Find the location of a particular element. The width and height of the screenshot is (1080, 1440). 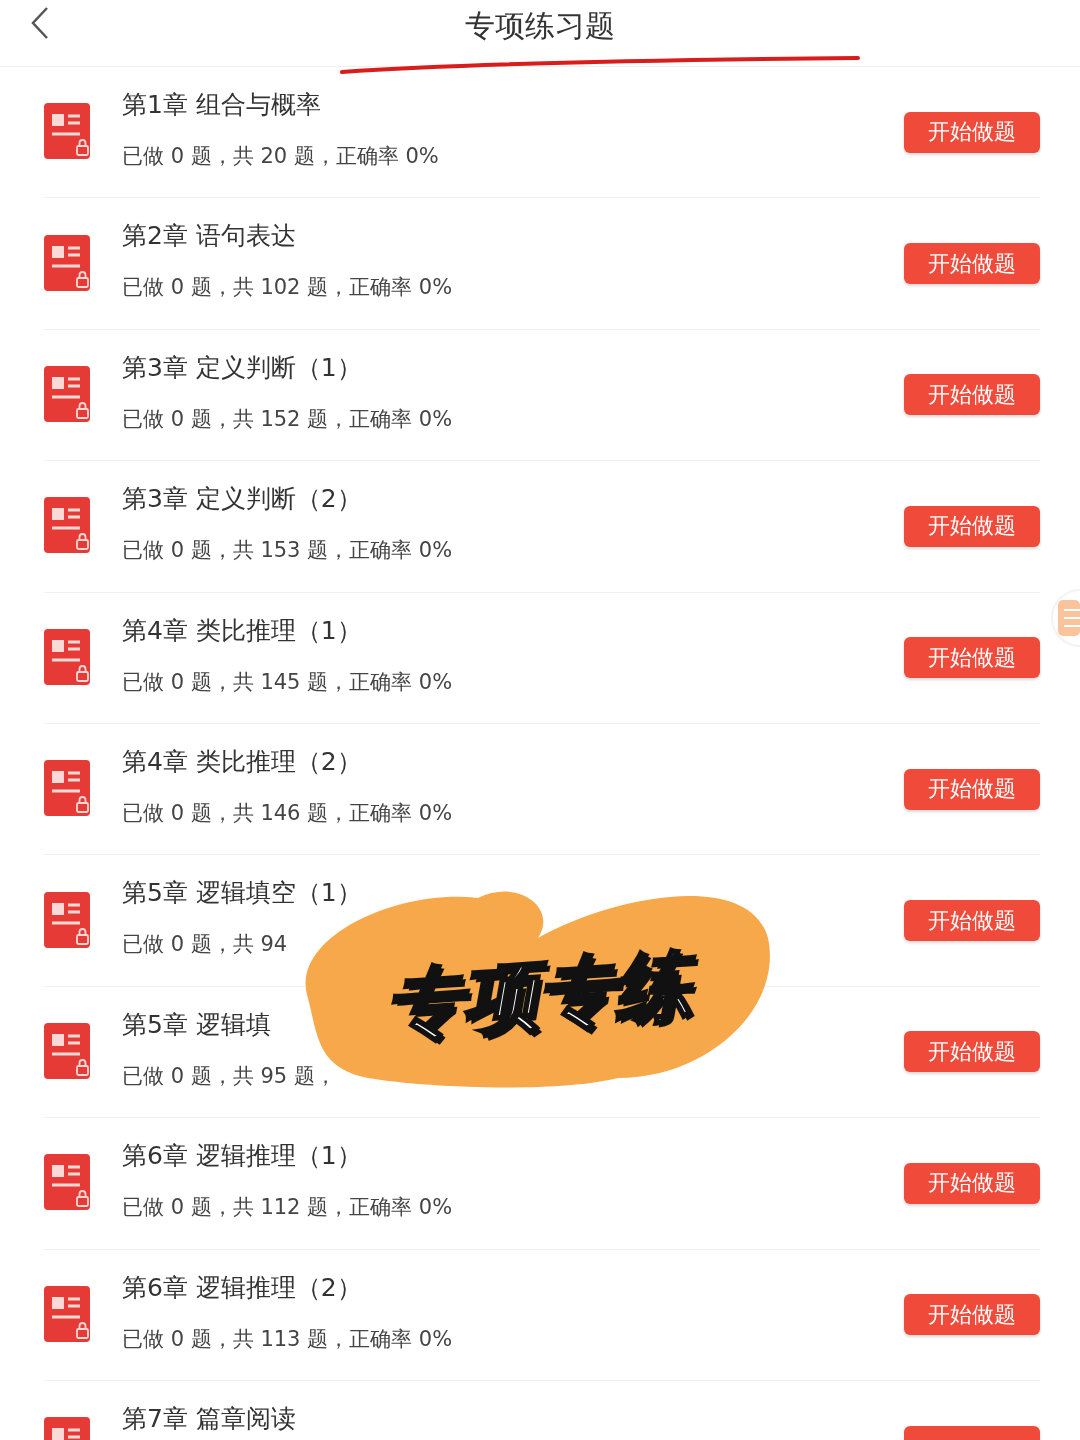

progress-text: 已做 0 题，共 112 题，正确率 0% is located at coordinates (288, 1208).